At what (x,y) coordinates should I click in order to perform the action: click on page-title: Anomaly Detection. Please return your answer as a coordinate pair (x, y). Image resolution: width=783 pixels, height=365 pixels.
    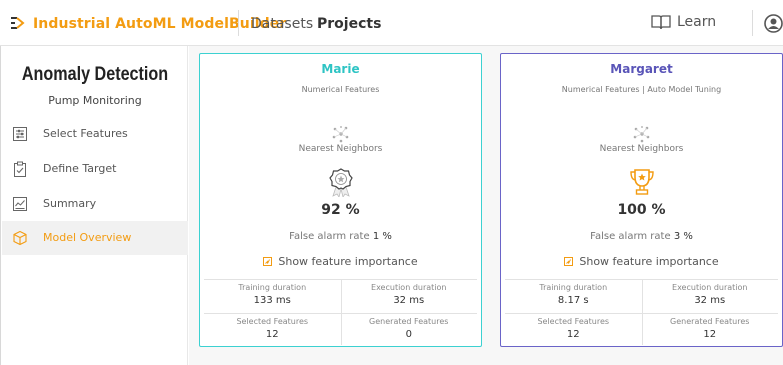
    Looking at the image, I should click on (95, 74).